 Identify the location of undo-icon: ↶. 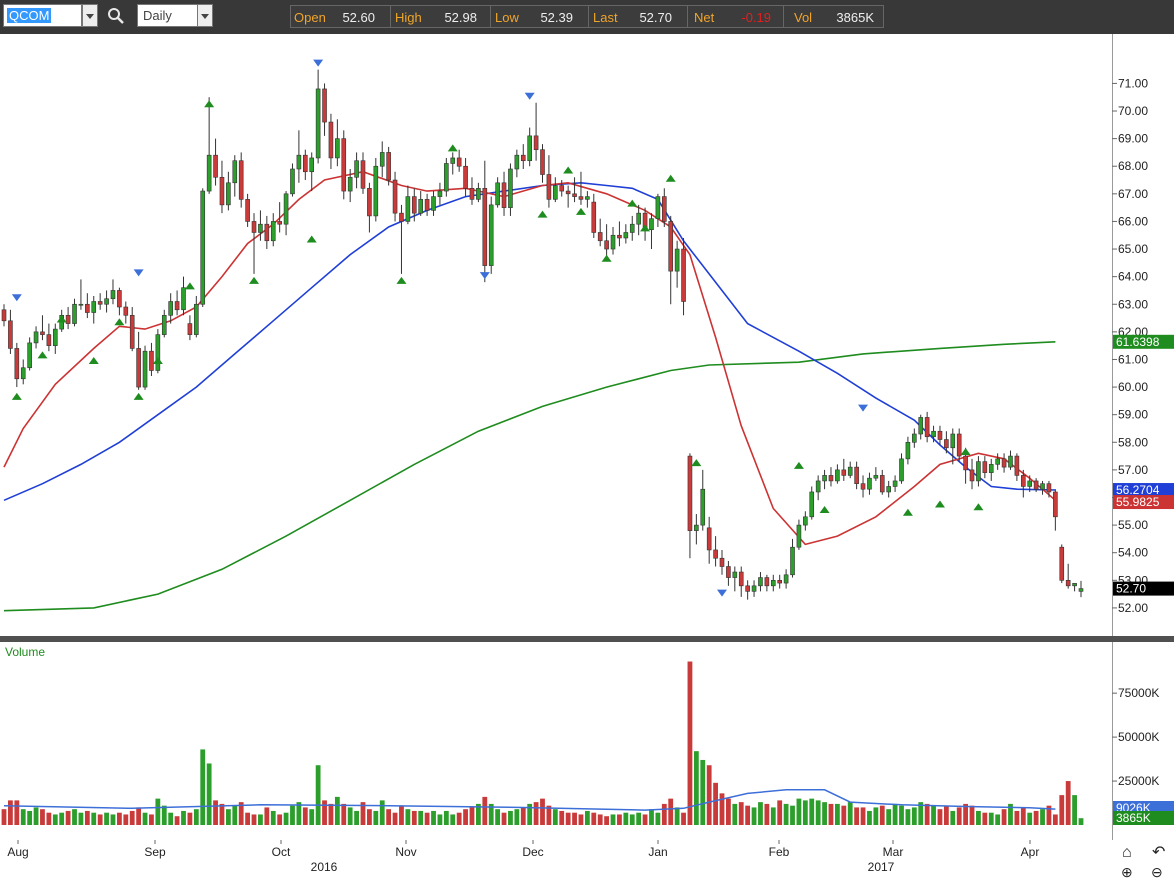
(1158, 853).